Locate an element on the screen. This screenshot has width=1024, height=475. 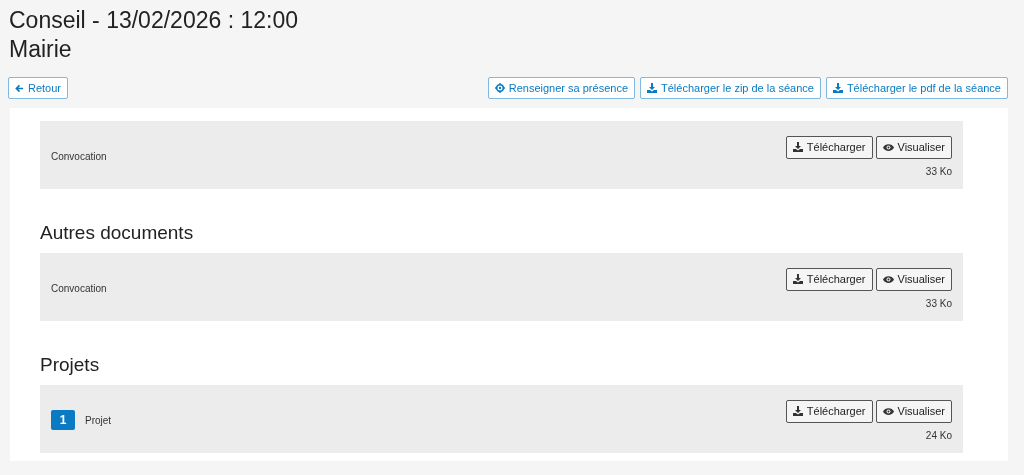
download-button: Télécharger le pdf de la séance is located at coordinates (916, 88).